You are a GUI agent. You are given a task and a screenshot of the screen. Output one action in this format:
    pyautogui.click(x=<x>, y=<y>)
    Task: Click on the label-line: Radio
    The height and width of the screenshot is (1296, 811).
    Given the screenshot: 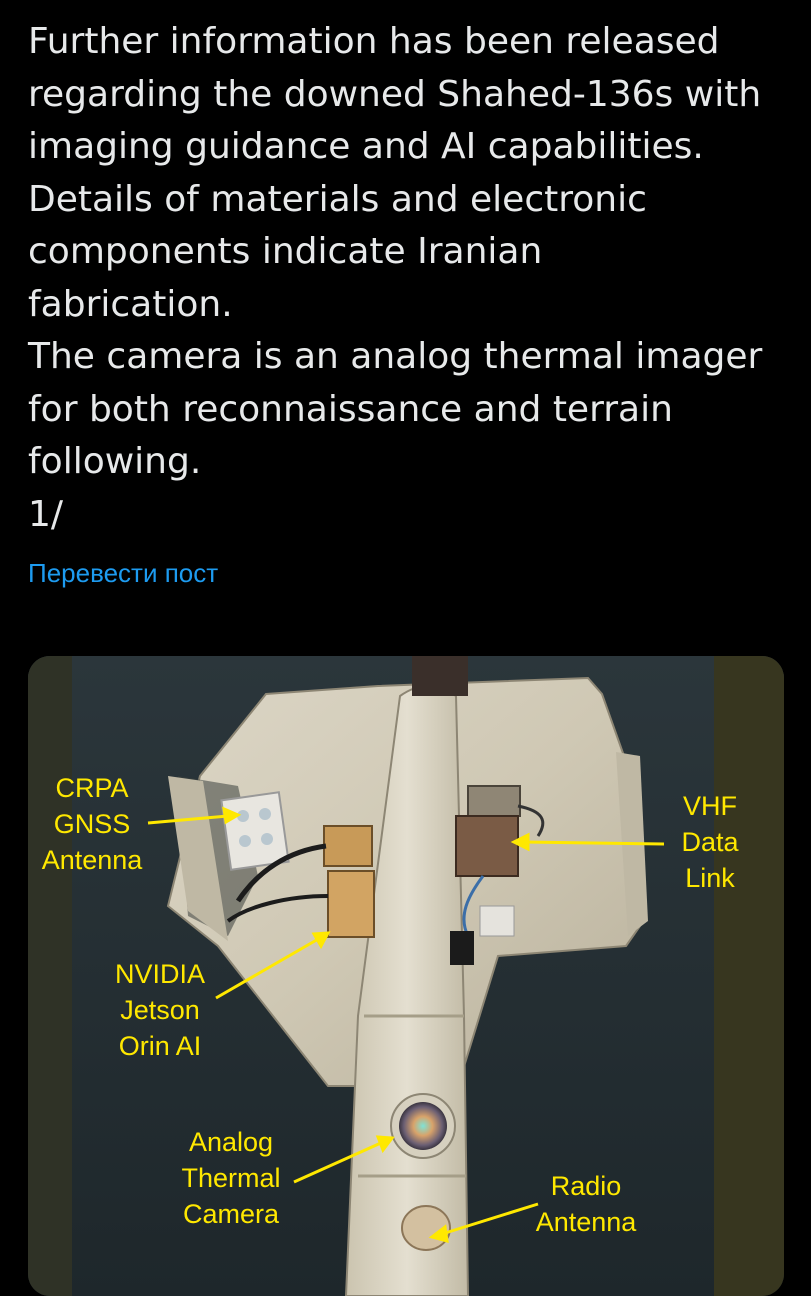 What is the action you would take?
    pyautogui.click(x=586, y=1186)
    